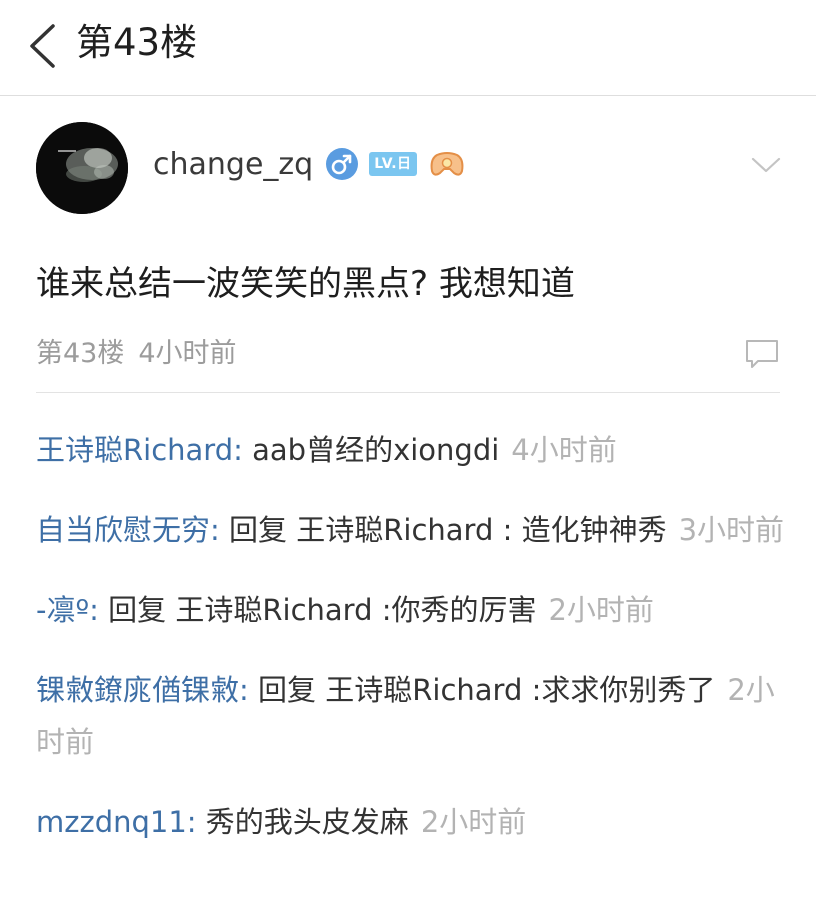  I want to click on top-bar: 第43楼, so click(408, 48).